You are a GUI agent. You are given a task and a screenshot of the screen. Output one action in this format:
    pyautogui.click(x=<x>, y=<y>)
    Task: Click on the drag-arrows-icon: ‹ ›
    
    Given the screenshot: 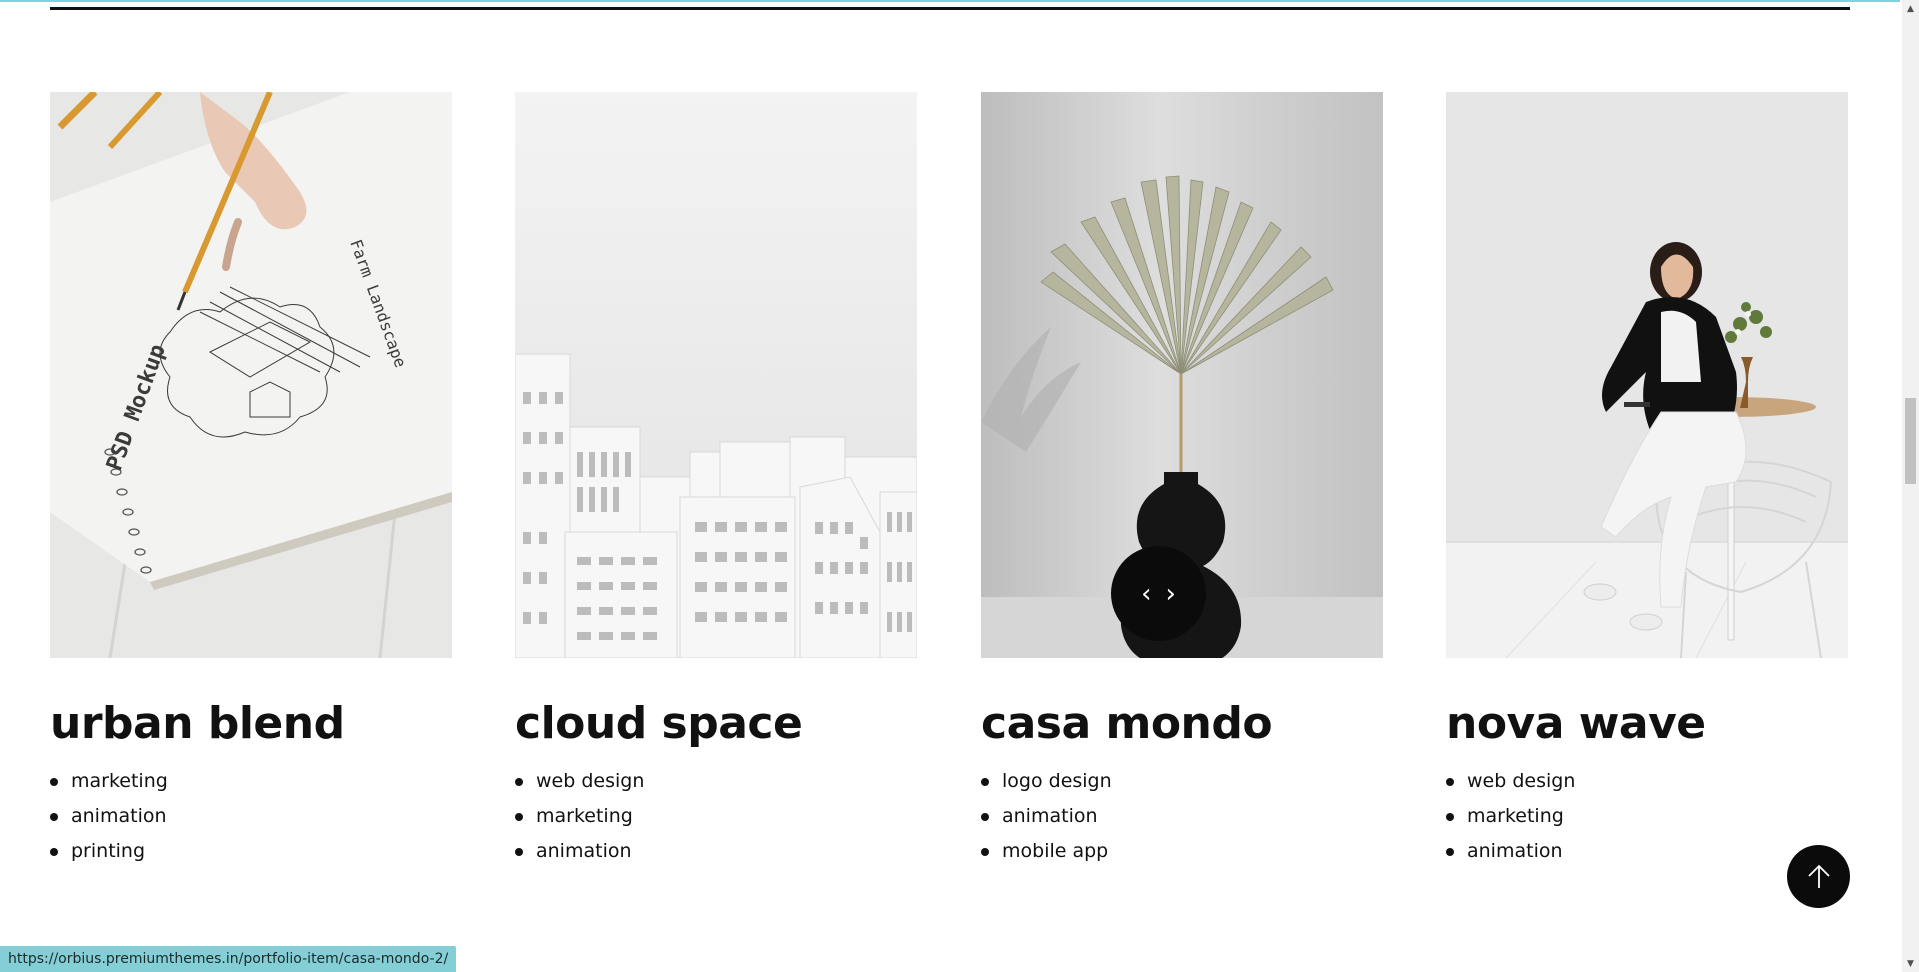 What is the action you would take?
    pyautogui.click(x=1158, y=593)
    